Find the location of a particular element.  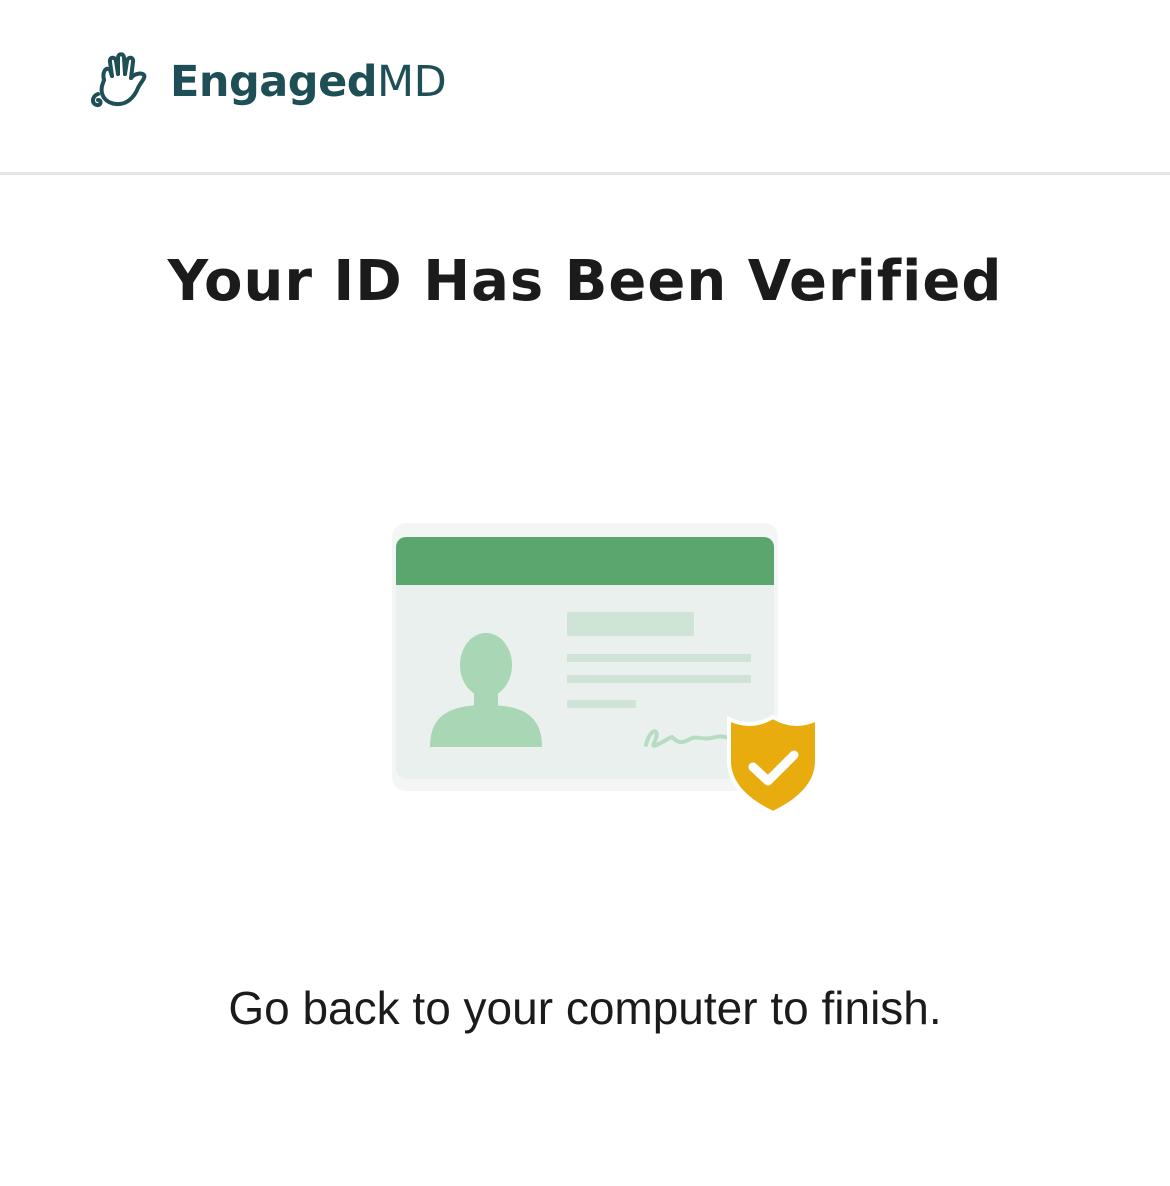

brand-logo: EngagedMD is located at coordinates (267, 82).